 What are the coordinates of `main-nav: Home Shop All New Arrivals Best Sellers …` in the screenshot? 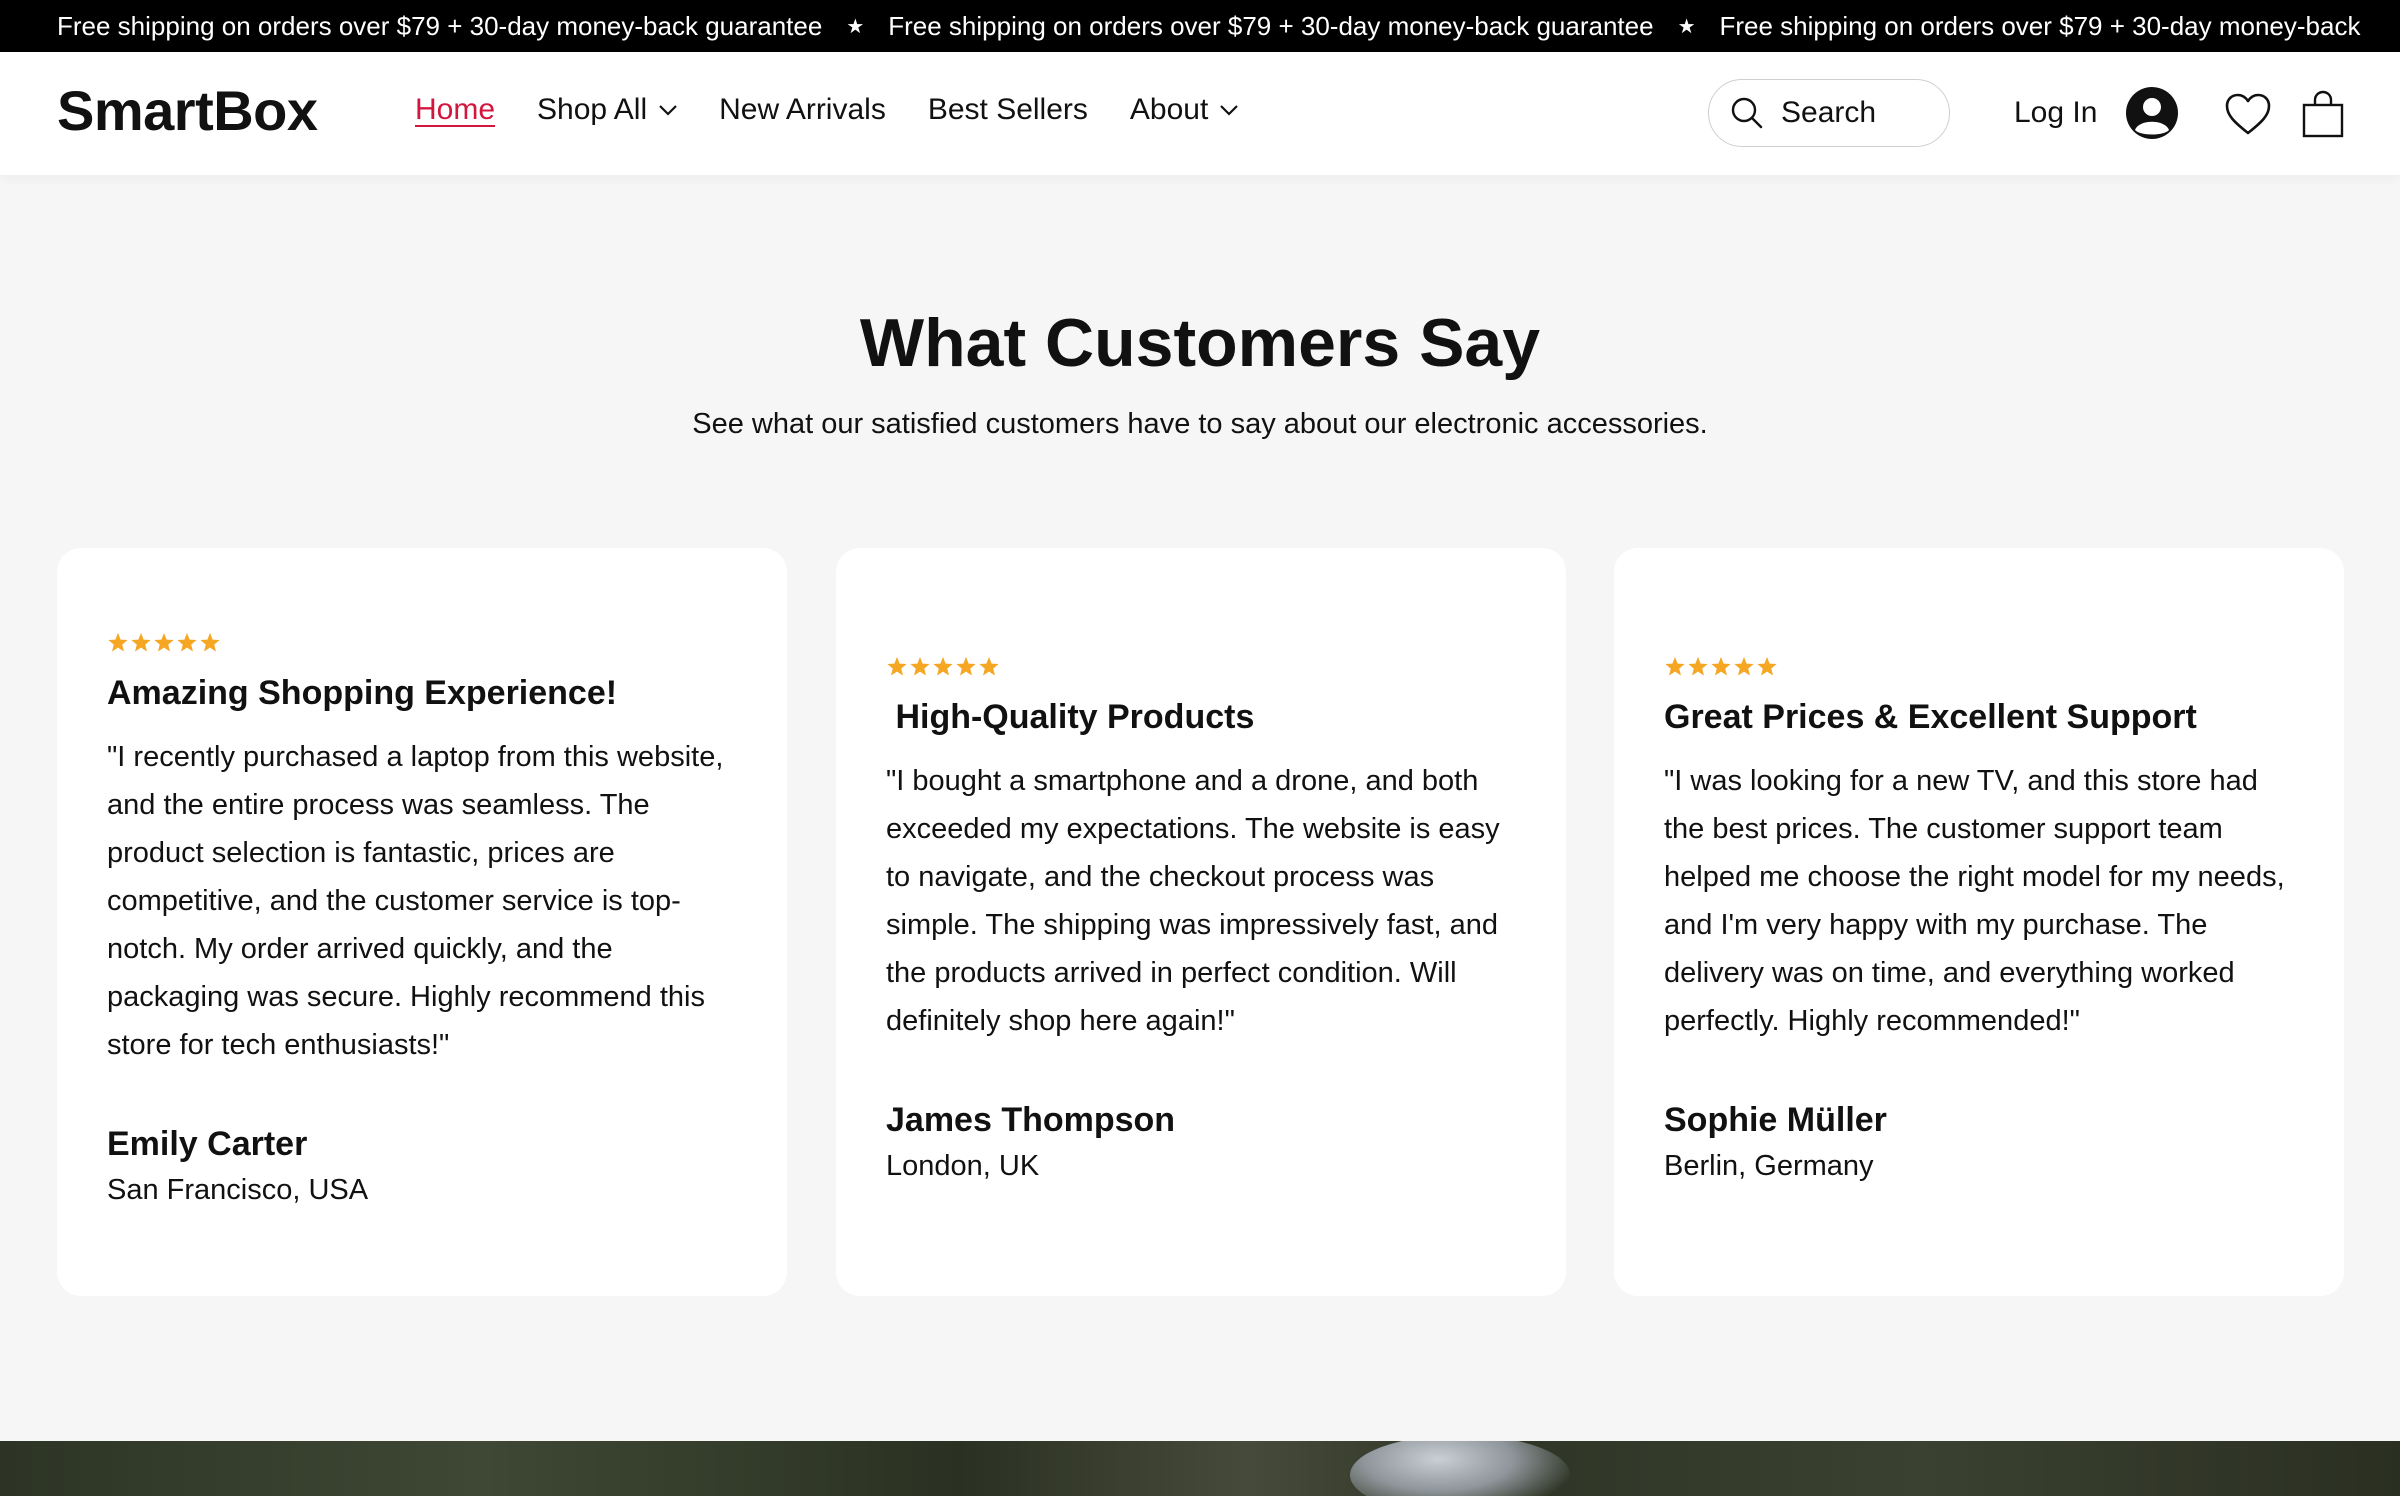 It's located at (847, 110).